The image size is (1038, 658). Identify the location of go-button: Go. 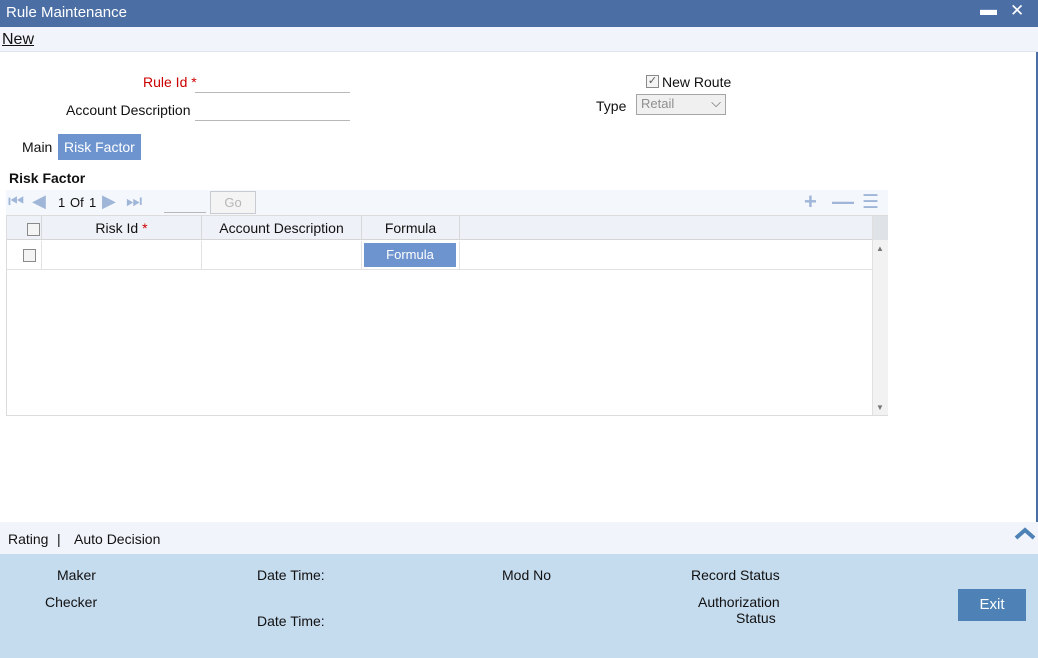
(233, 202).